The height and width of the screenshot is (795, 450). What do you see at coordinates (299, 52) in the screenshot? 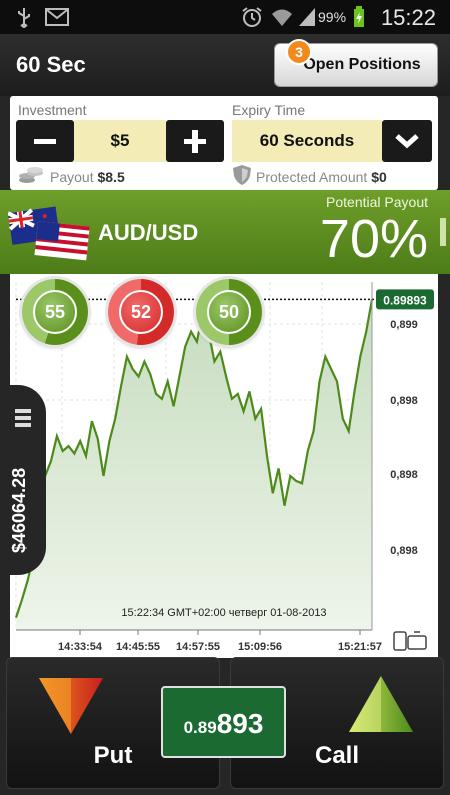
I see `open-positions-count-badge: 3` at bounding box center [299, 52].